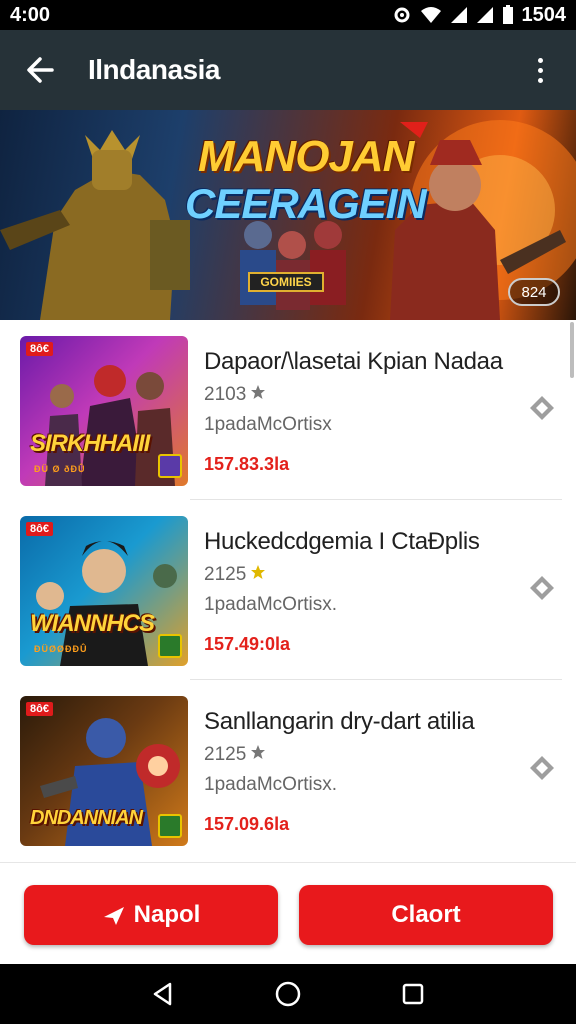 The height and width of the screenshot is (1024, 576). What do you see at coordinates (30, 14) in the screenshot?
I see `status-time: 4:00` at bounding box center [30, 14].